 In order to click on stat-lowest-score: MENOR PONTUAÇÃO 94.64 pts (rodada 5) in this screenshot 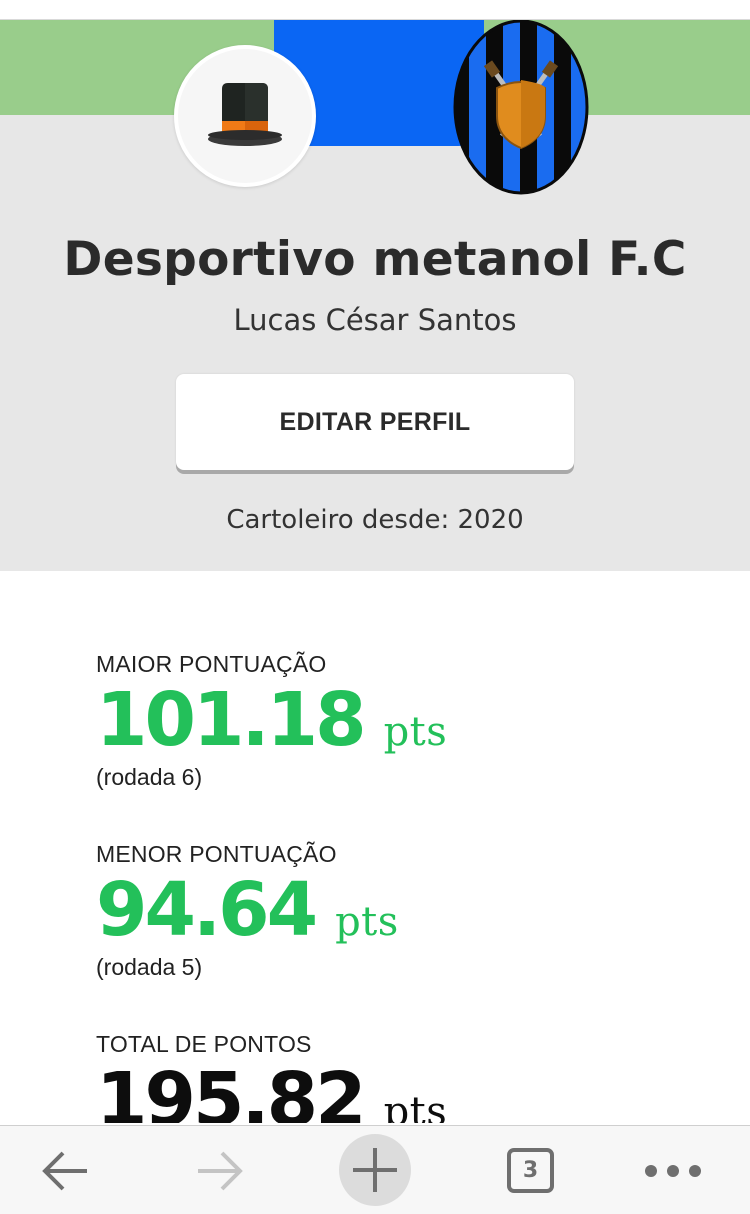, I will do `click(396, 911)`.